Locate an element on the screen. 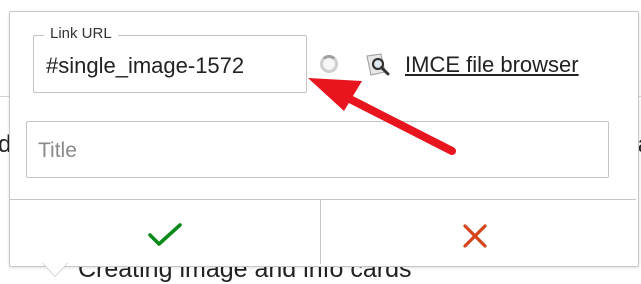 Image resolution: width=641 pixels, height=284 pixels. x-icon is located at coordinates (475, 236).